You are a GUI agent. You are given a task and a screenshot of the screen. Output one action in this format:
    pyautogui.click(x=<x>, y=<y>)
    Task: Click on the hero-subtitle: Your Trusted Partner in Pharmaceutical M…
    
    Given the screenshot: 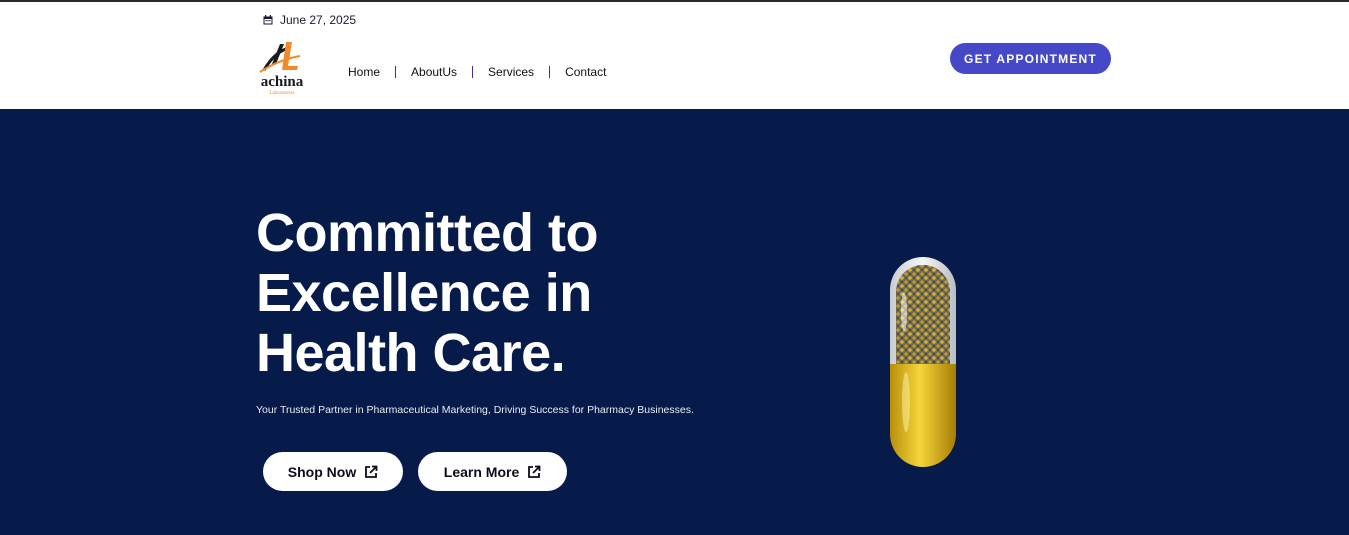 What is the action you would take?
    pyautogui.click(x=475, y=410)
    